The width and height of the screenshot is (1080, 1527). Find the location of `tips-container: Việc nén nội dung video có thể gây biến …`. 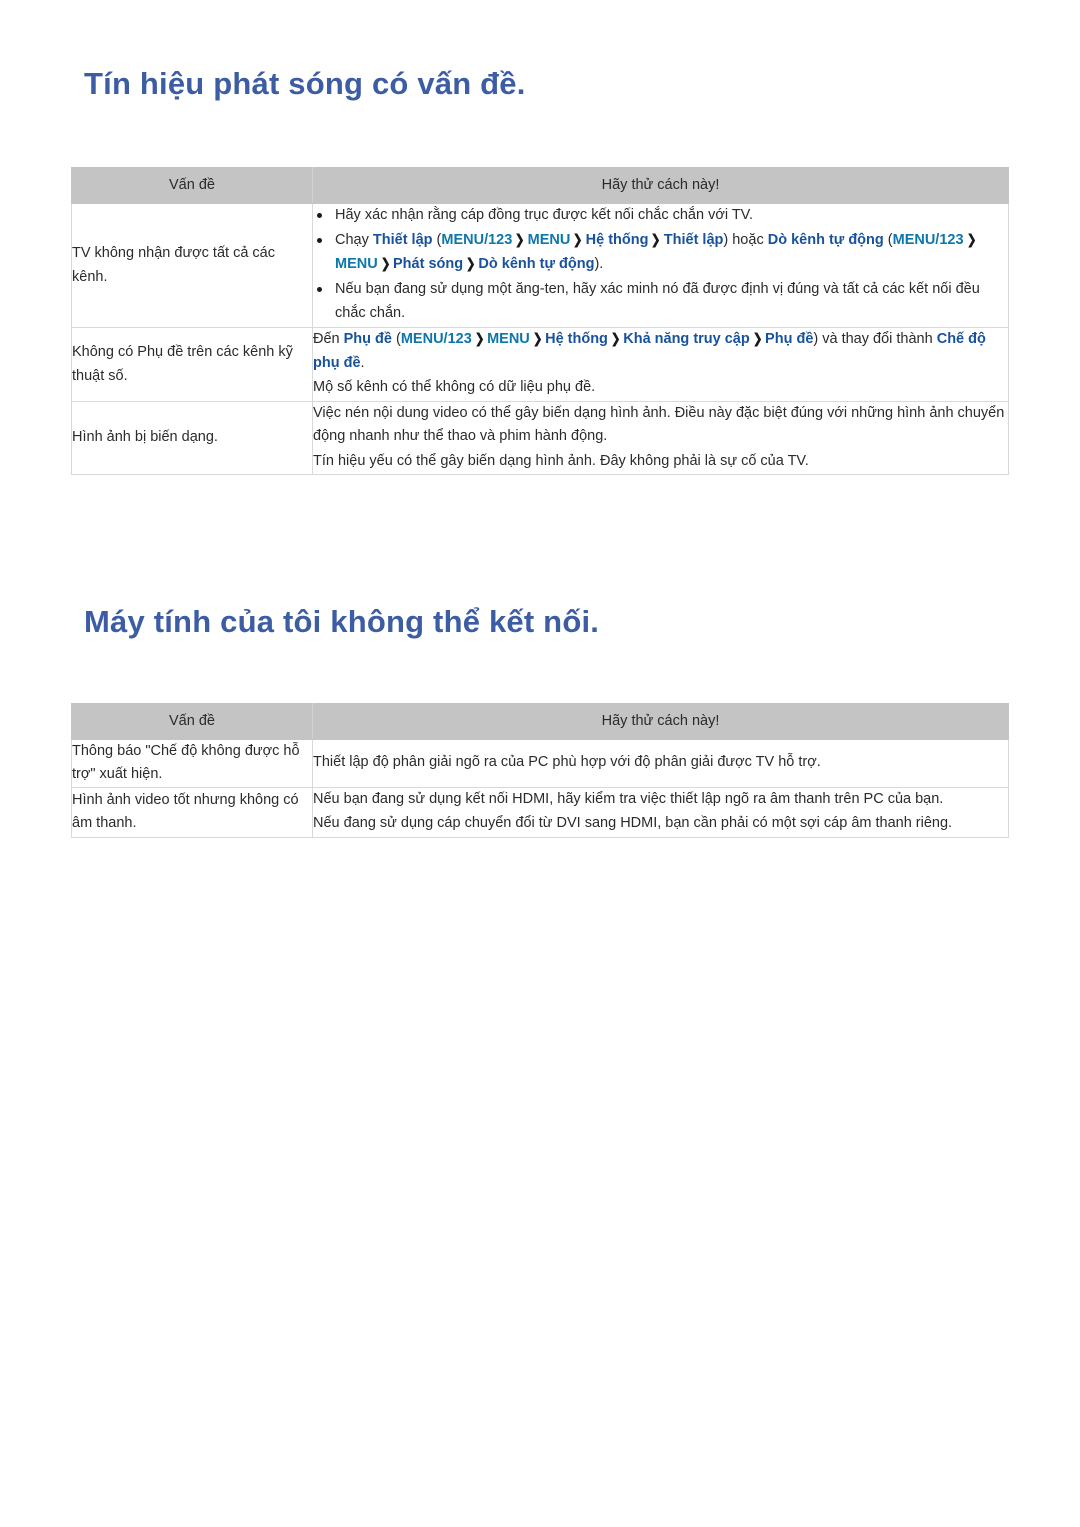

tips-container: Việc nén nội dung video có thể gây biến … is located at coordinates (660, 437).